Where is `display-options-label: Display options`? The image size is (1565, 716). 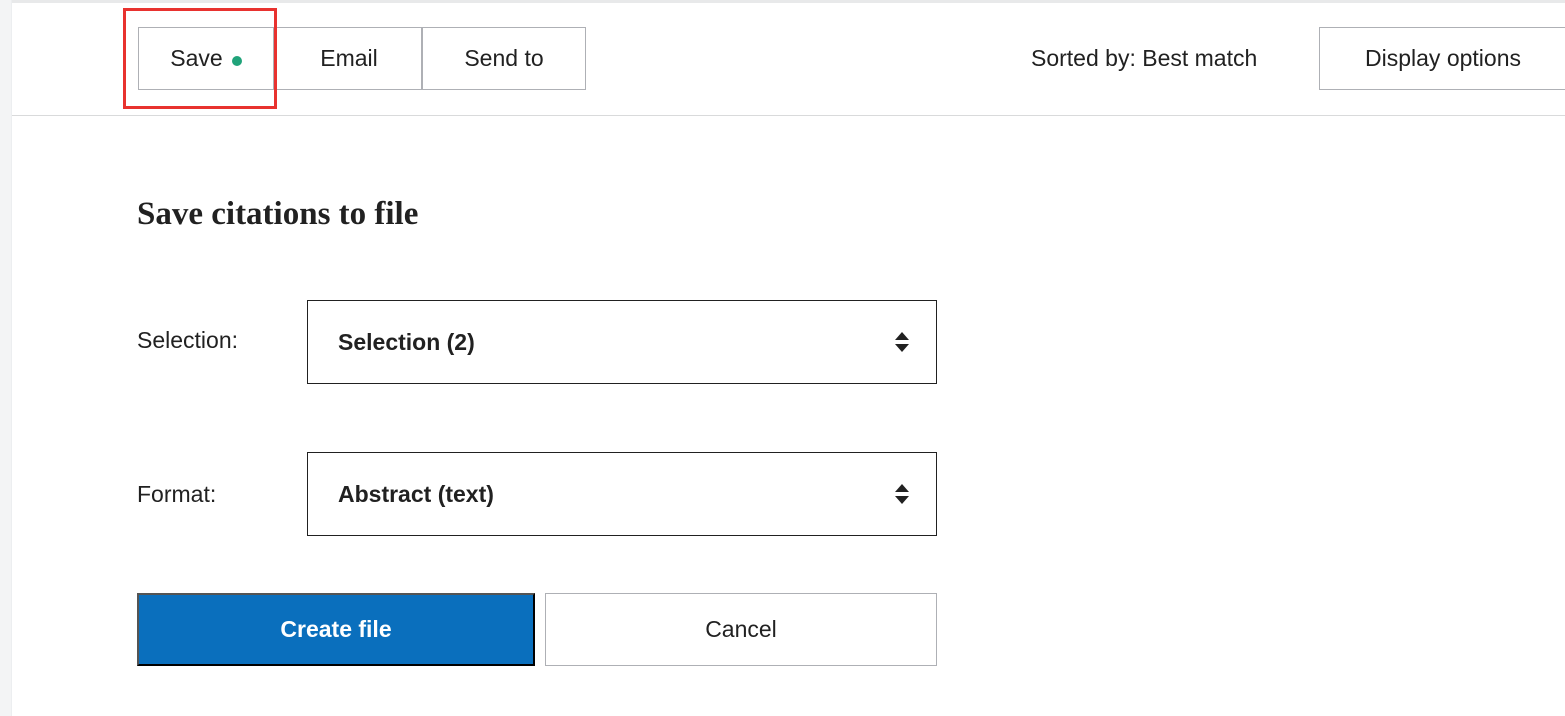
display-options-label: Display options is located at coordinates (1443, 58).